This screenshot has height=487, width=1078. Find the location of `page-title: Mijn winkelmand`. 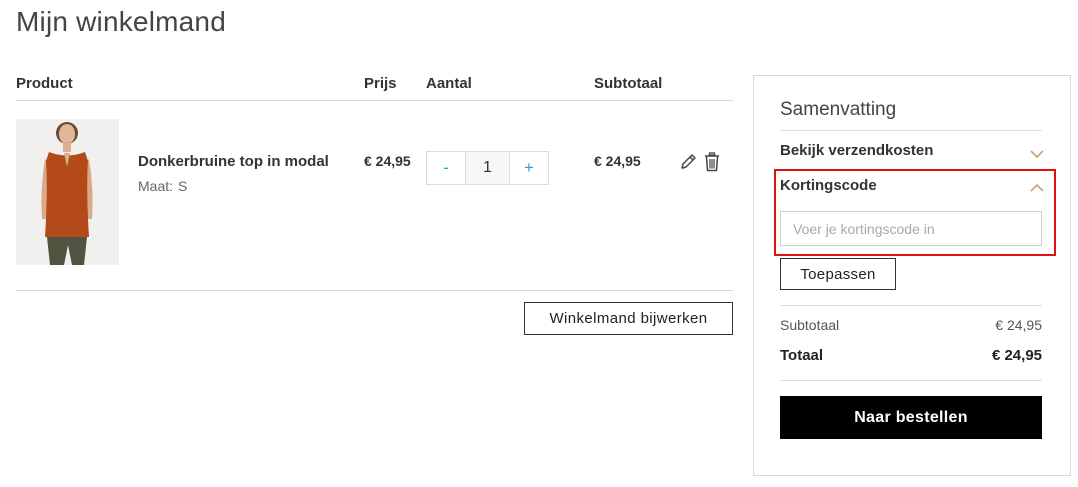

page-title: Mijn winkelmand is located at coordinates (121, 21).